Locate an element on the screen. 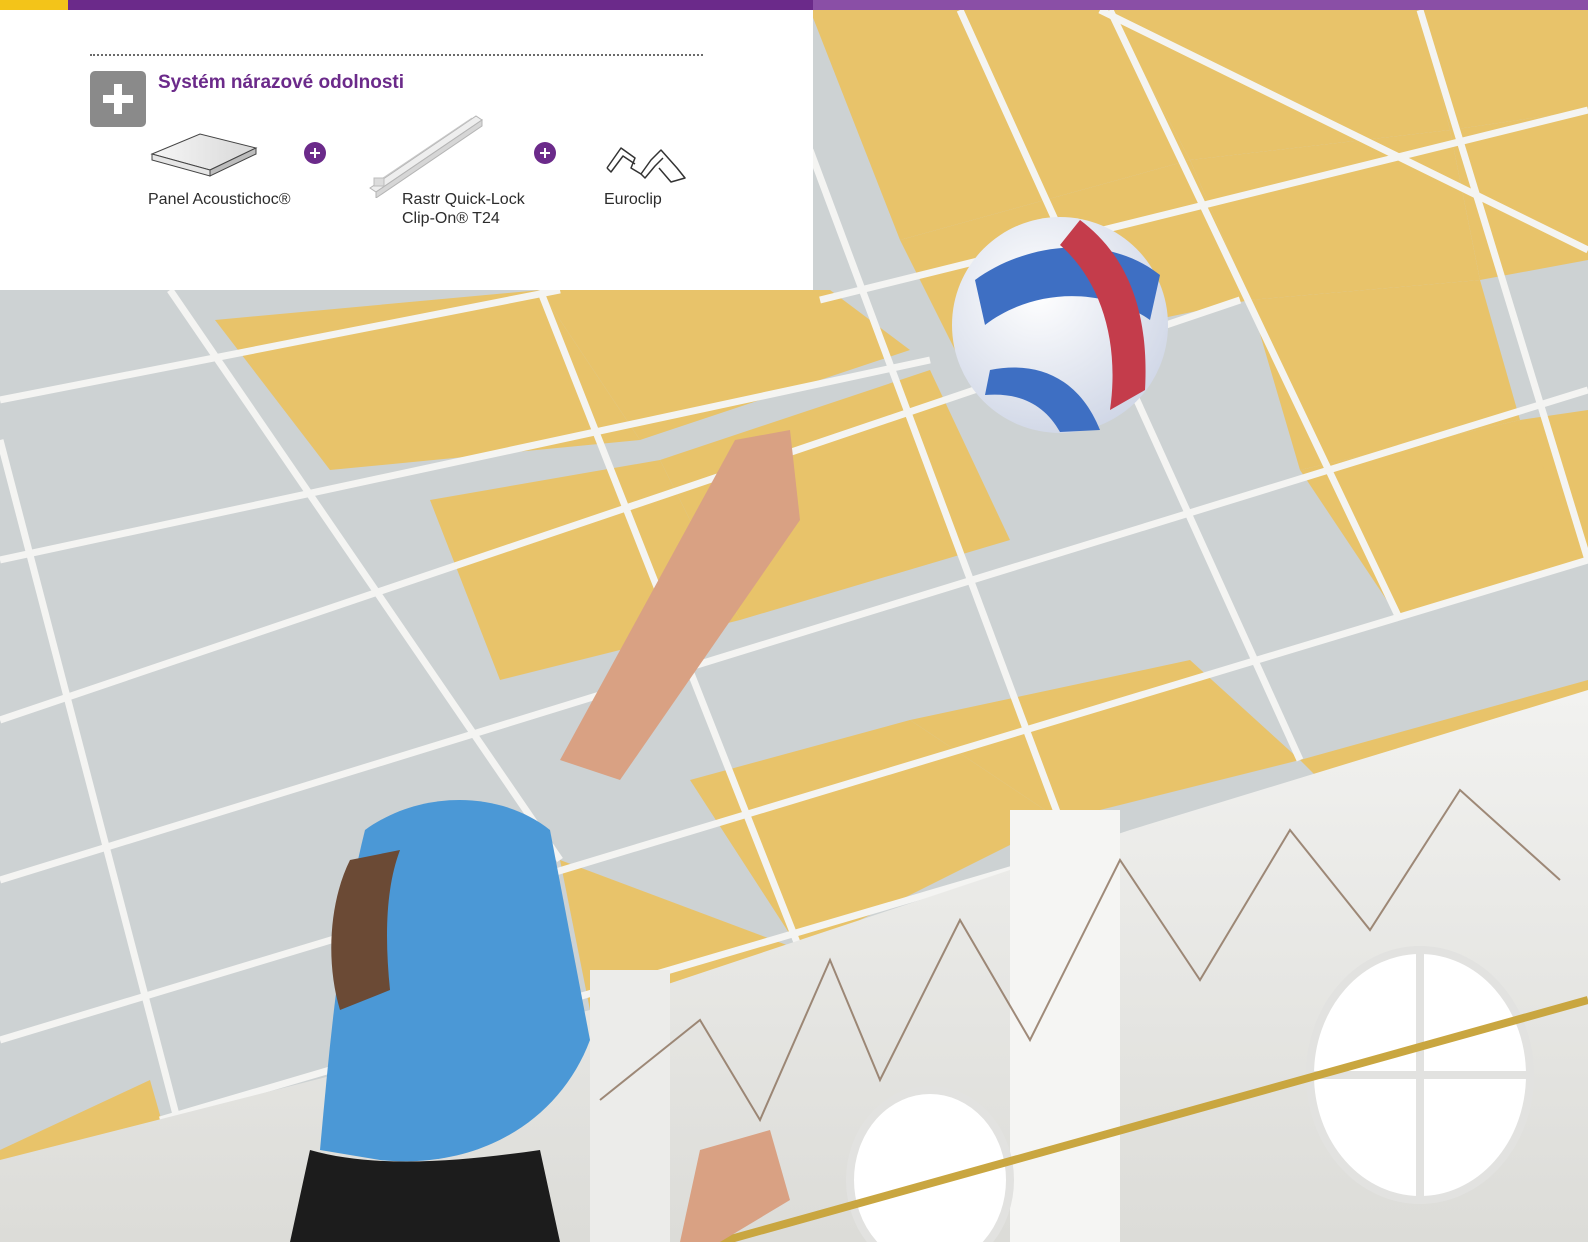 This screenshot has width=1588, height=1242. plus-icon is located at coordinates (118, 99).